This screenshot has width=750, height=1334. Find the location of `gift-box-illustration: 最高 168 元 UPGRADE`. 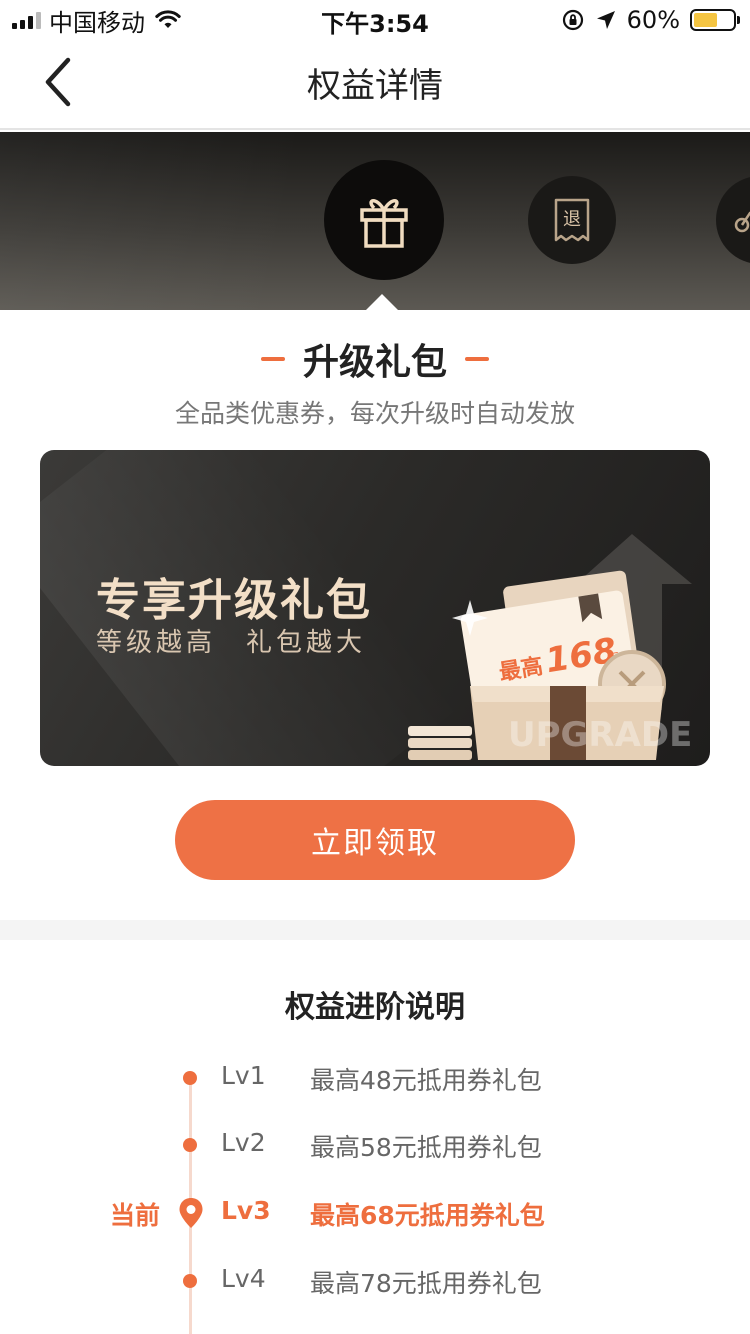

gift-box-illustration: 最高 168 元 UPGRADE is located at coordinates (550, 647).